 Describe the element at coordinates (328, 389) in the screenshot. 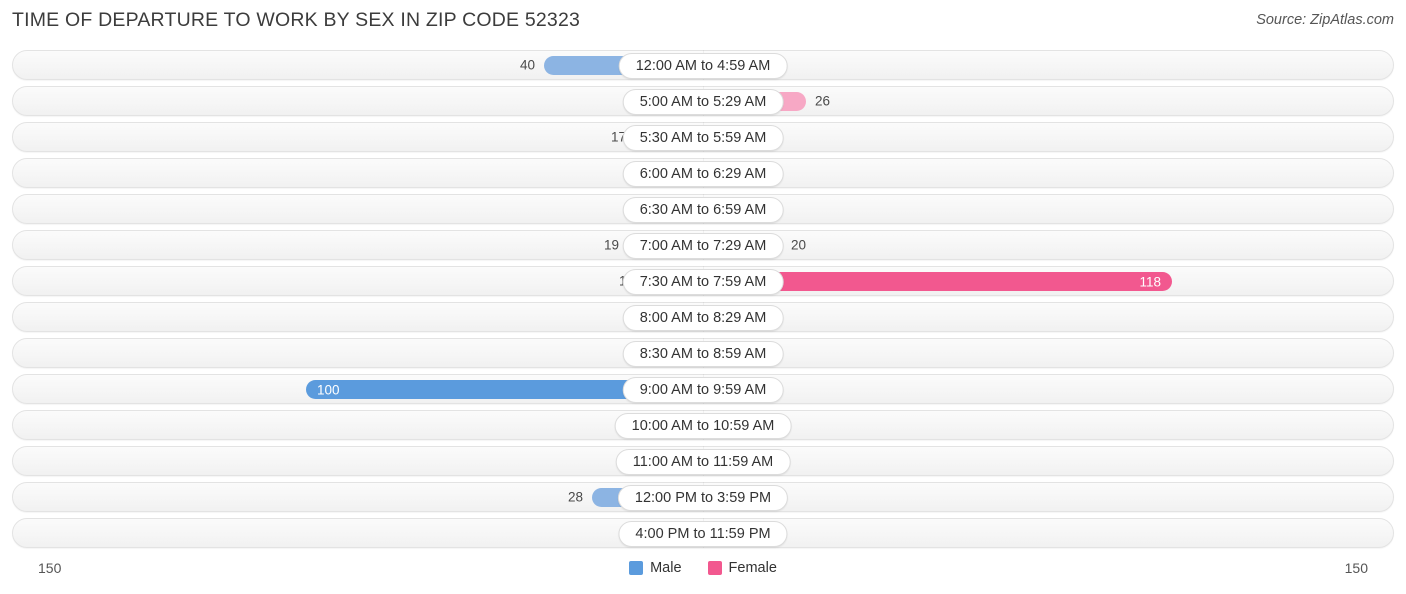

I see `bar-value-male: 100` at that location.